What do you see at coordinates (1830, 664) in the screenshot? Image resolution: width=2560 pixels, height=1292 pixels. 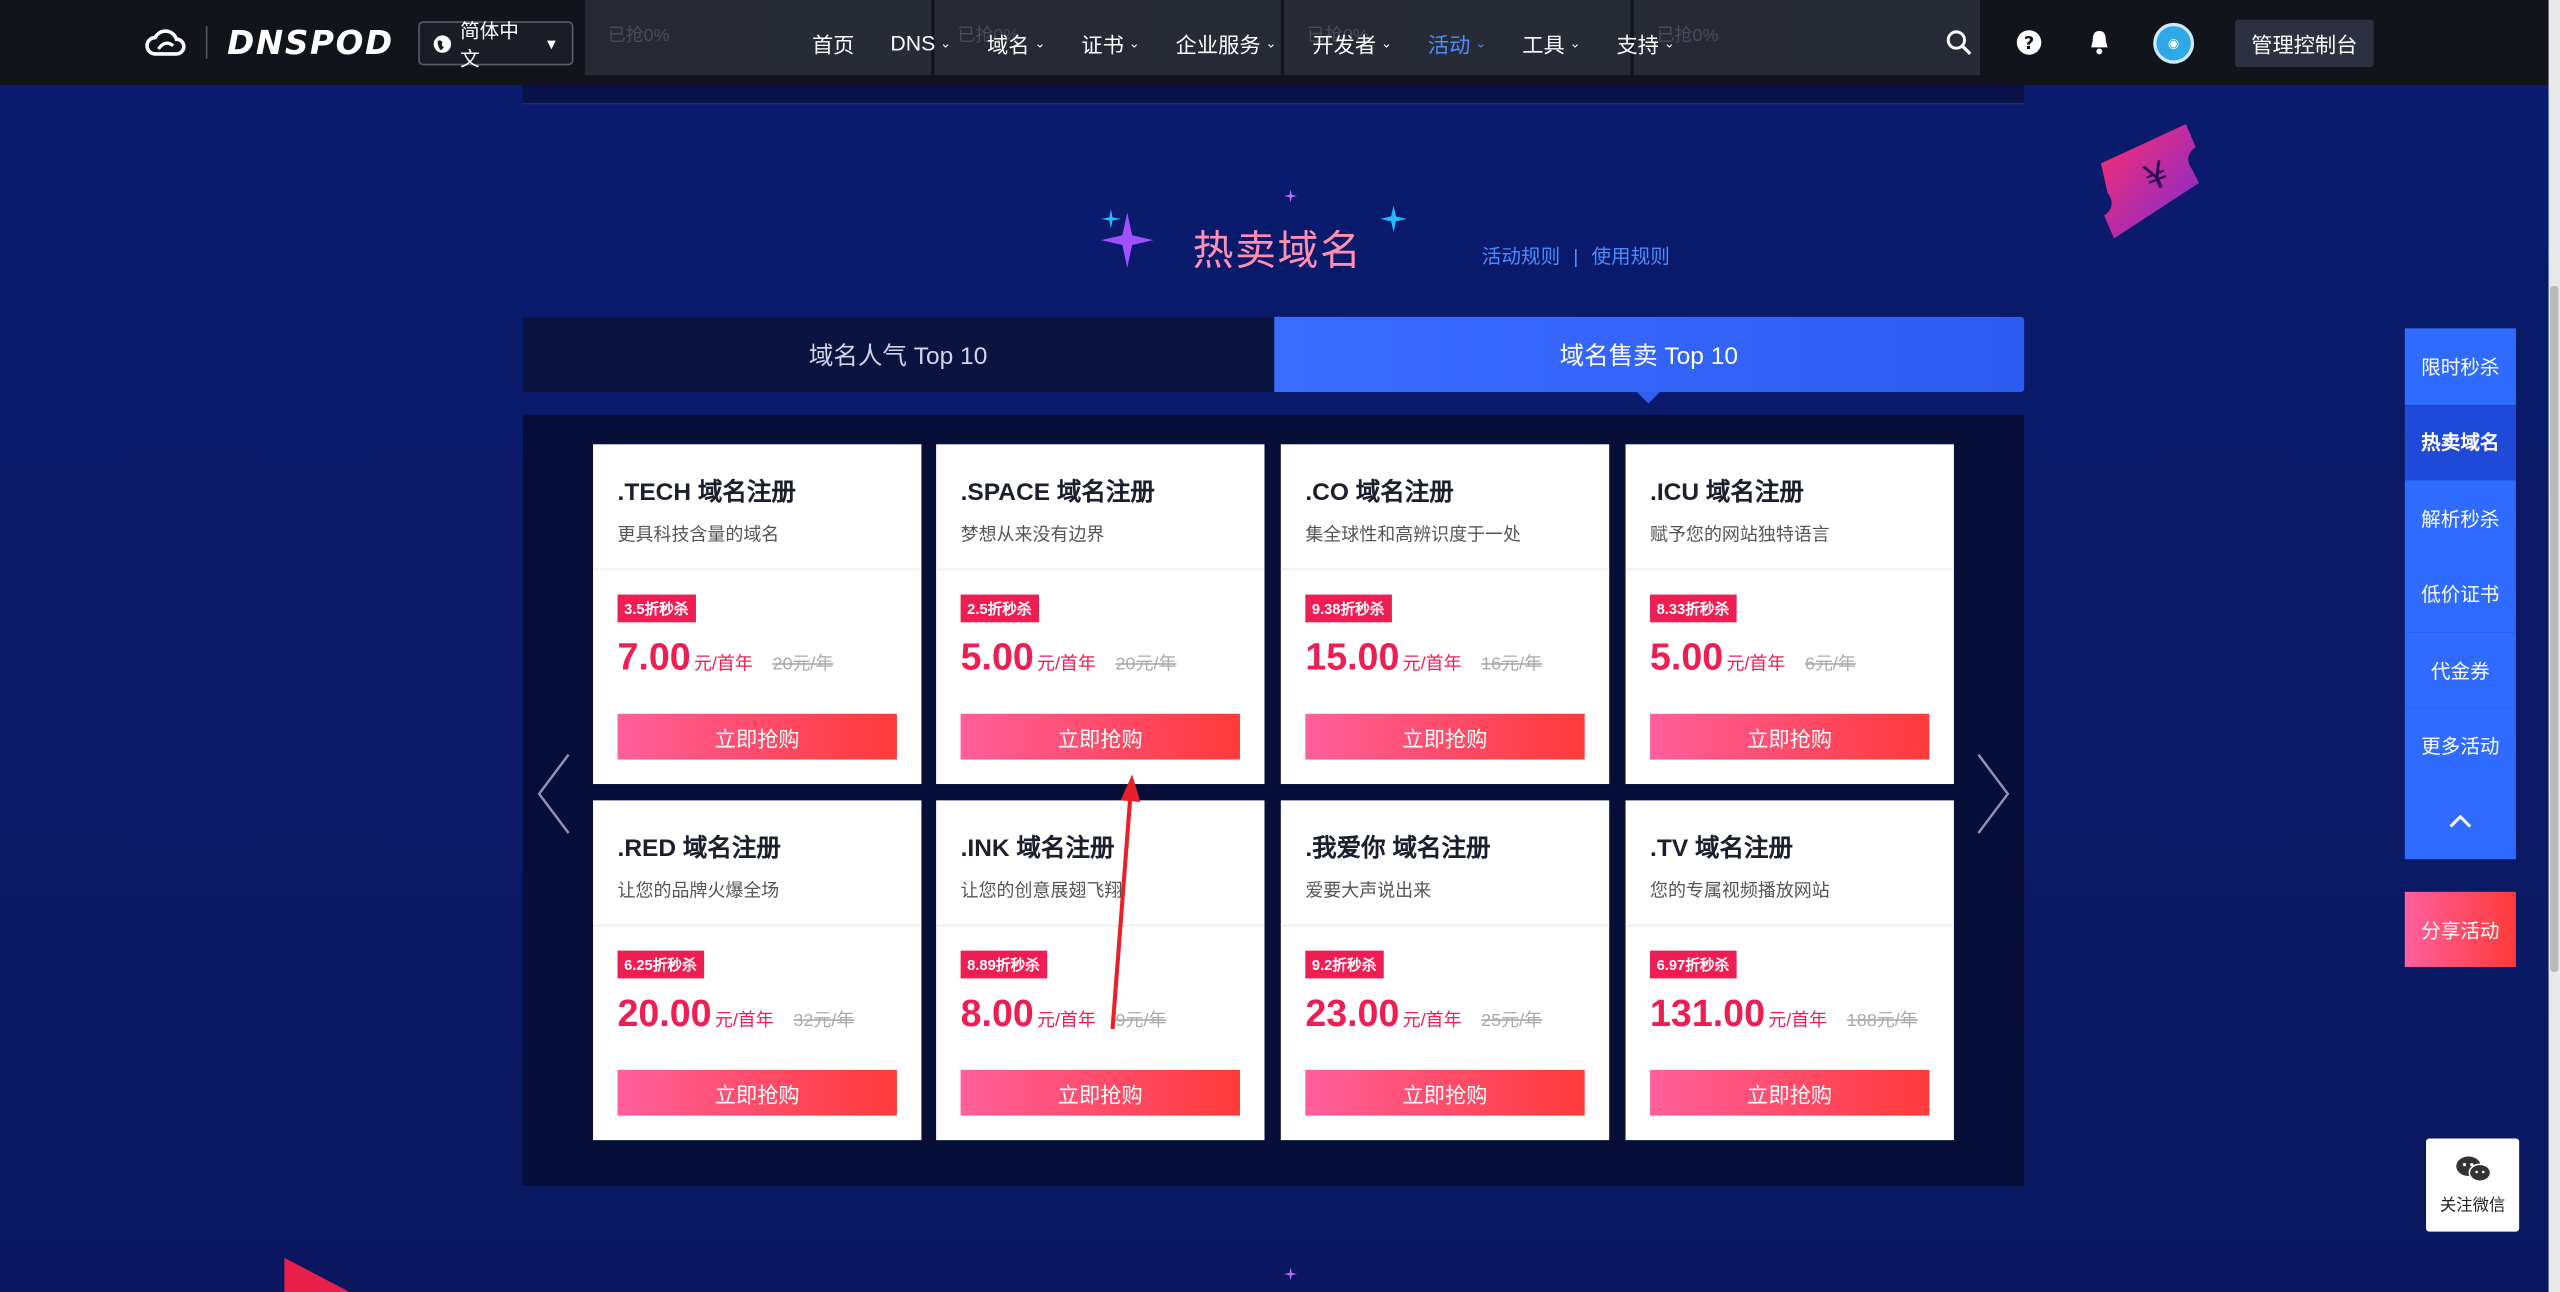 I see `original-price: 6元/年` at bounding box center [1830, 664].